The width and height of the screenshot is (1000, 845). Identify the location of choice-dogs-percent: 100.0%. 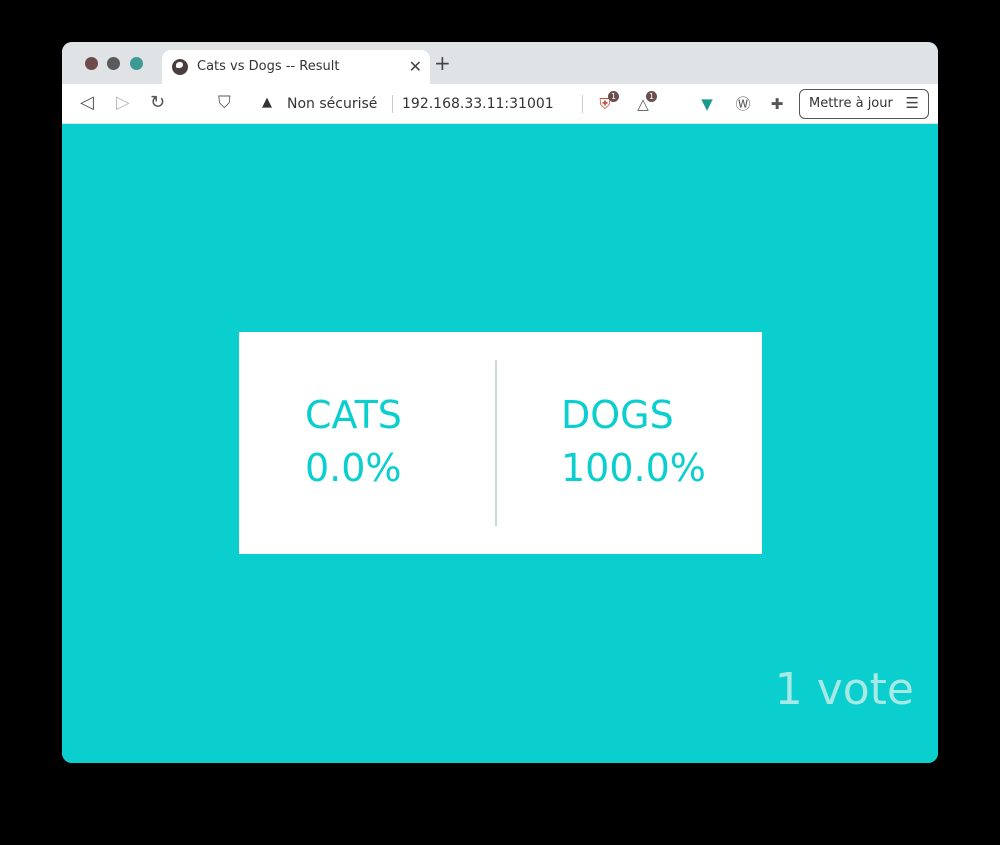
(633, 468).